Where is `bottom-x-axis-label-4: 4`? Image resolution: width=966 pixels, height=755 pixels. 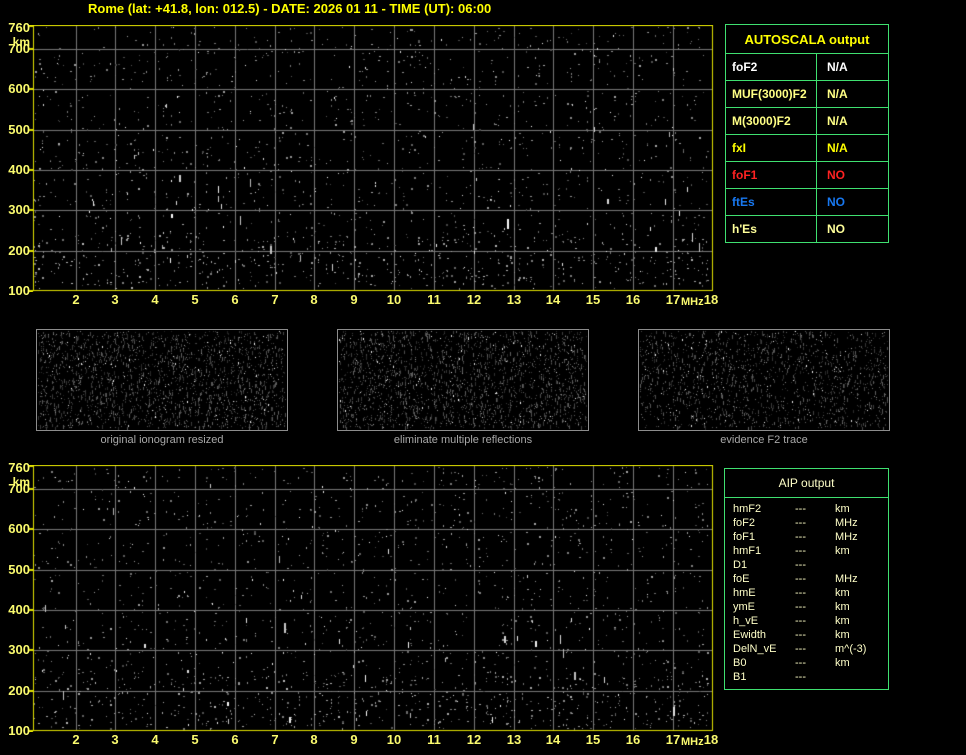
bottom-x-axis-label-4: 4 is located at coordinates (155, 739).